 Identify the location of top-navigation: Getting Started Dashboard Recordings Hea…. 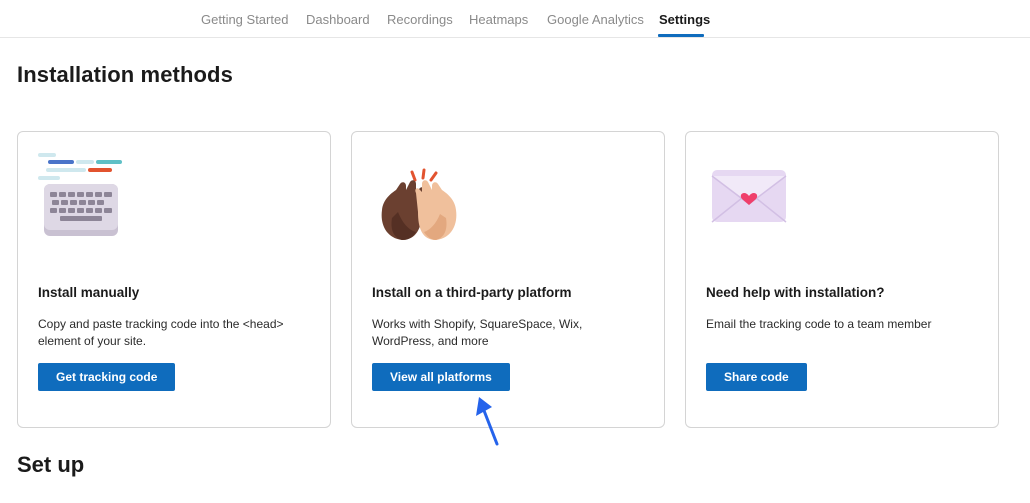
(515, 19).